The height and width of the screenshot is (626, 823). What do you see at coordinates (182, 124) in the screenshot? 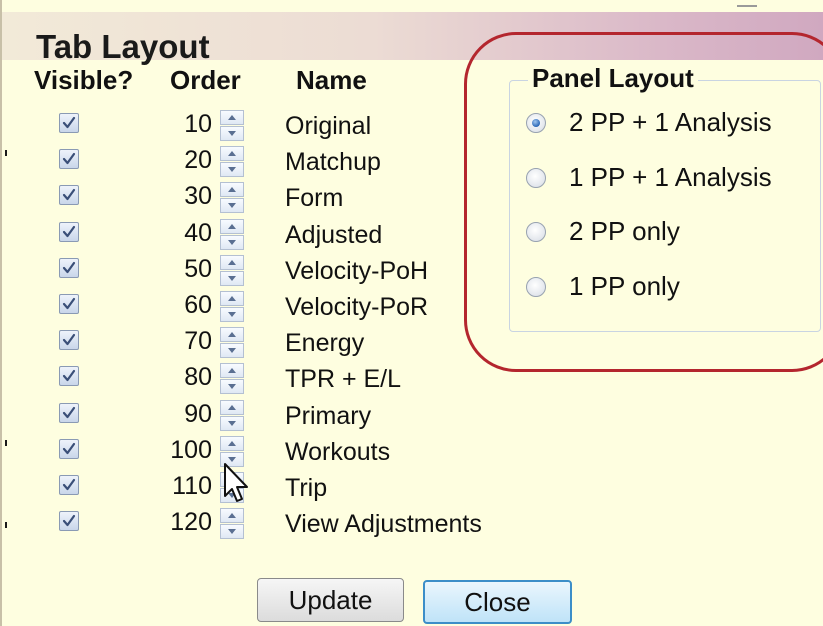
I see `order-value: 10` at bounding box center [182, 124].